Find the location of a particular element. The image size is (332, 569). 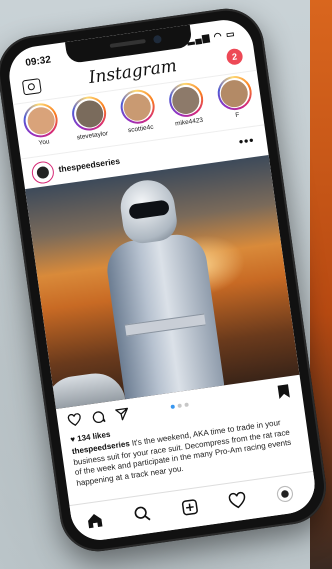

battery-icon: ▭ is located at coordinates (231, 34).